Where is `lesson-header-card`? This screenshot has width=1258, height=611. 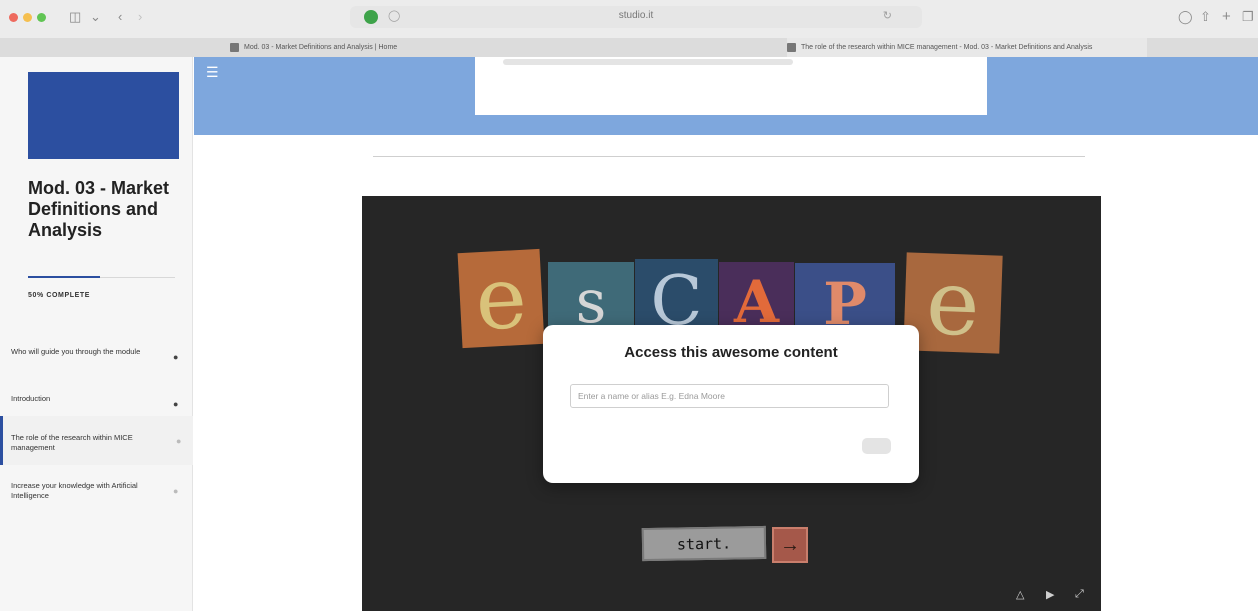 lesson-header-card is located at coordinates (731, 86).